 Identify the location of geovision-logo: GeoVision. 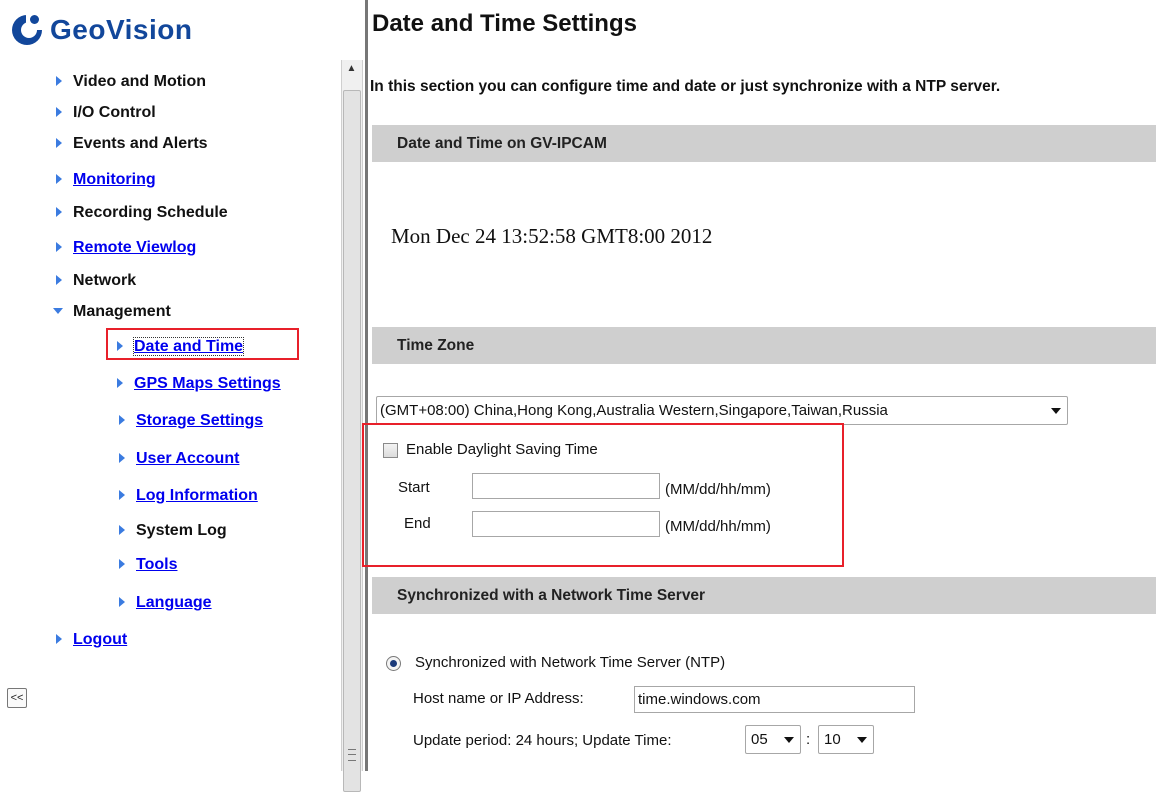
(102, 30).